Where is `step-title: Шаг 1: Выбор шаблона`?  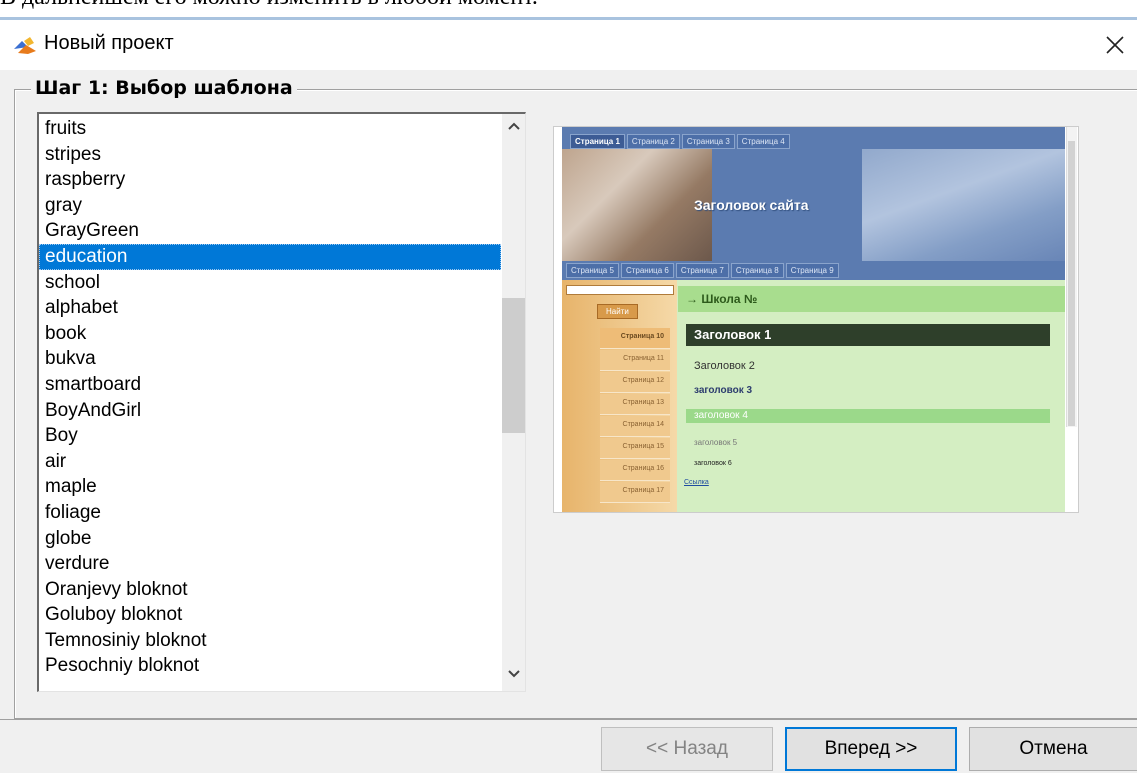
step-title: Шаг 1: Выбор шаблона is located at coordinates (164, 88).